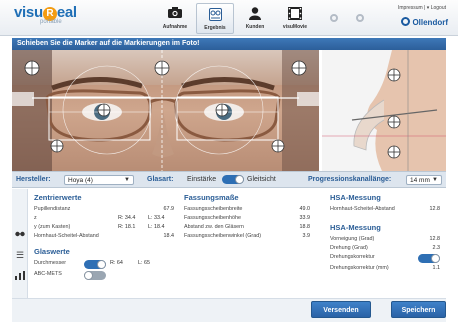  Describe the element at coordinates (255, 12) in the screenshot. I see `customer-icon` at that location.